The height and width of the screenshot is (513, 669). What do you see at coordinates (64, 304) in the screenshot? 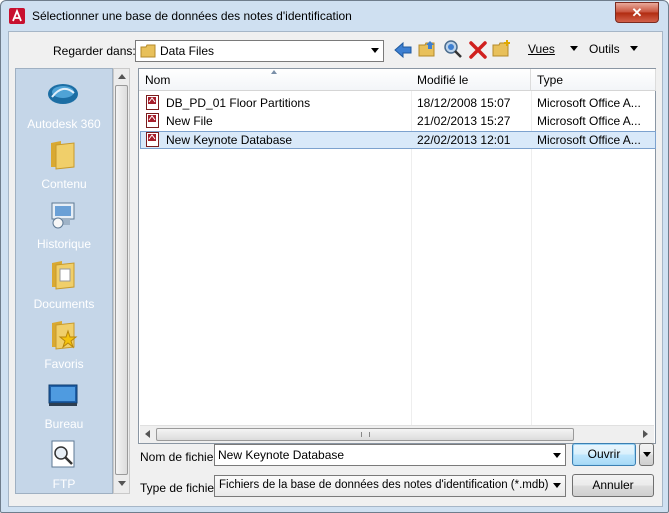
I see `place-label: Documents` at bounding box center [64, 304].